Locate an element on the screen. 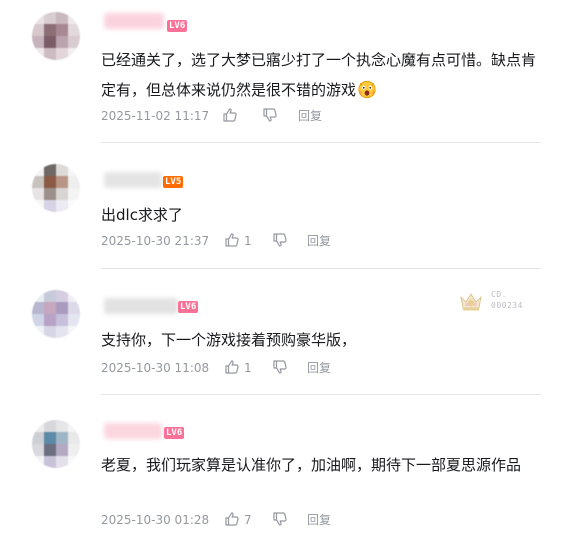 Image resolution: width=572 pixels, height=549 pixels. fan-badge: CD. 000234 is located at coordinates (498, 302).